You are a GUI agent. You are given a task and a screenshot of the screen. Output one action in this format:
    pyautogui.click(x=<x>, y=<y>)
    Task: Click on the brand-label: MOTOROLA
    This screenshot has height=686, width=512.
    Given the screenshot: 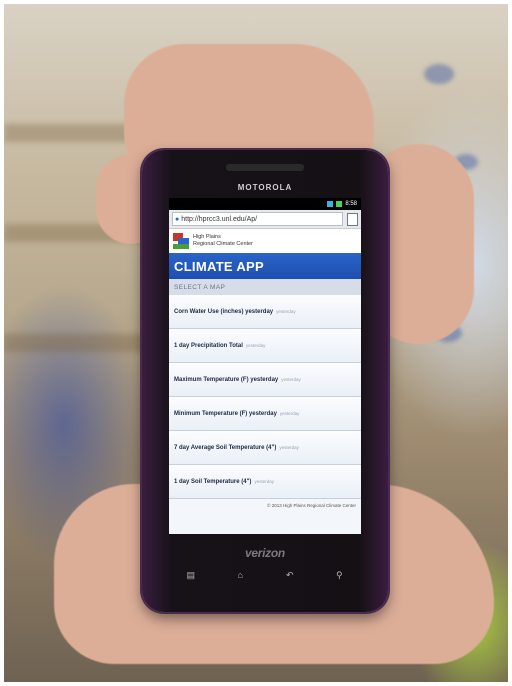 What is the action you would take?
    pyautogui.click(x=265, y=187)
    